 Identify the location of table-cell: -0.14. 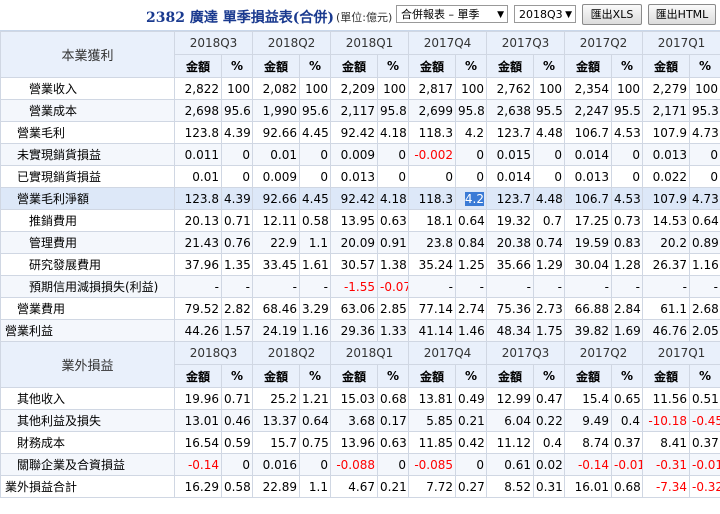
(588, 464).